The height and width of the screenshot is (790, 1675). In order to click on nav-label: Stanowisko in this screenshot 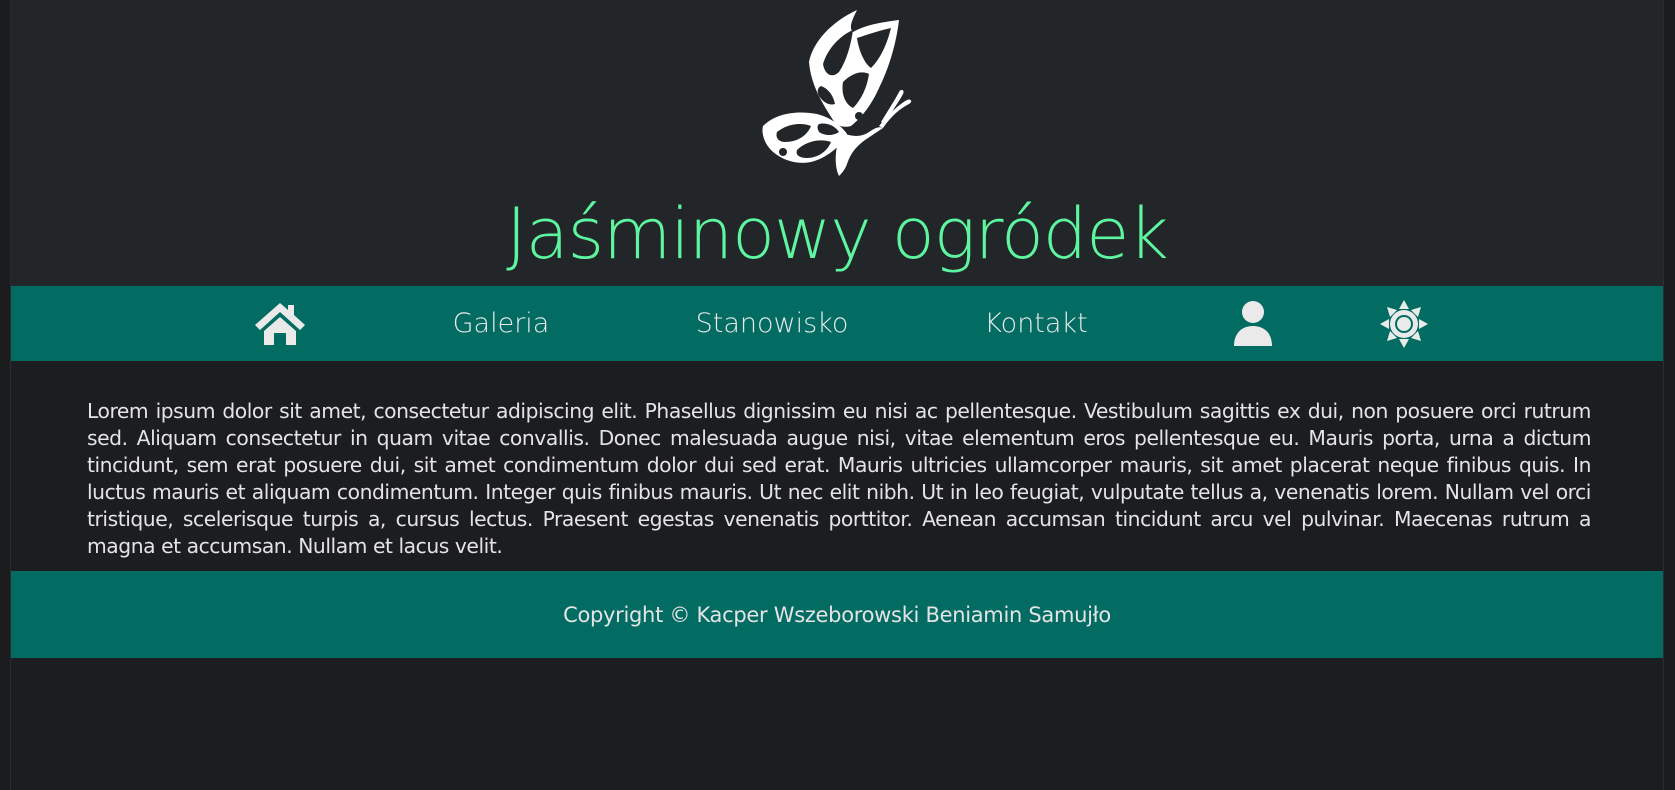, I will do `click(772, 323)`.